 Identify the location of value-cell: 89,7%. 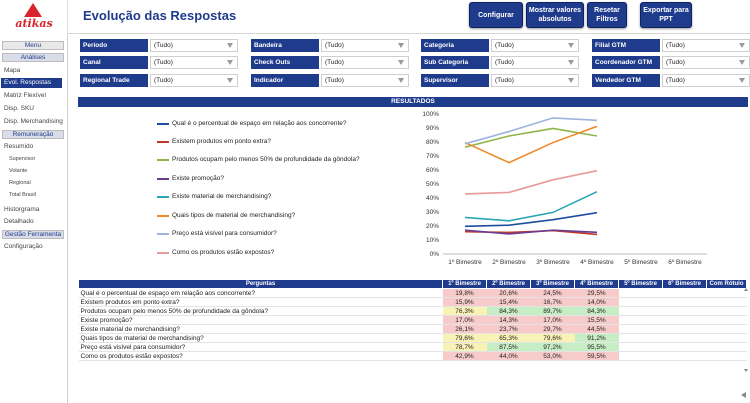
(552, 311).